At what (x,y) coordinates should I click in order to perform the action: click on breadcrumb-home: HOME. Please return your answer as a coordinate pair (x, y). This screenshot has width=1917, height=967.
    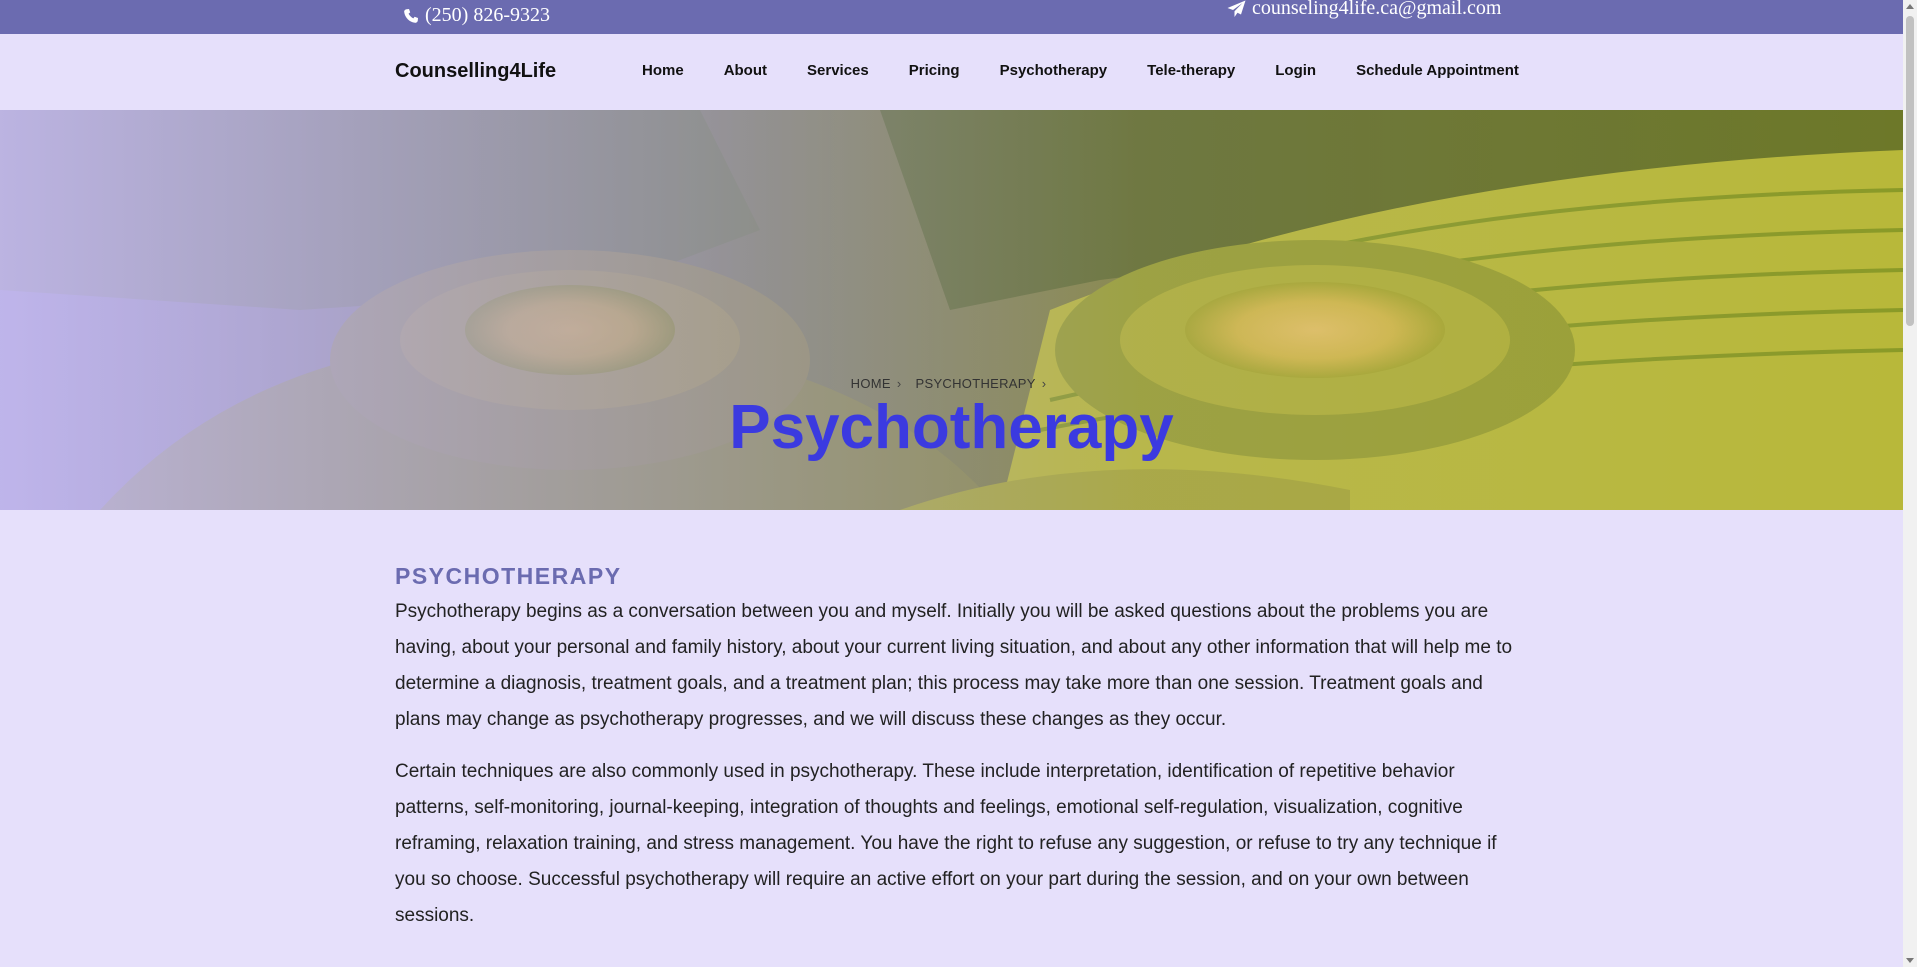
    Looking at the image, I should click on (871, 383).